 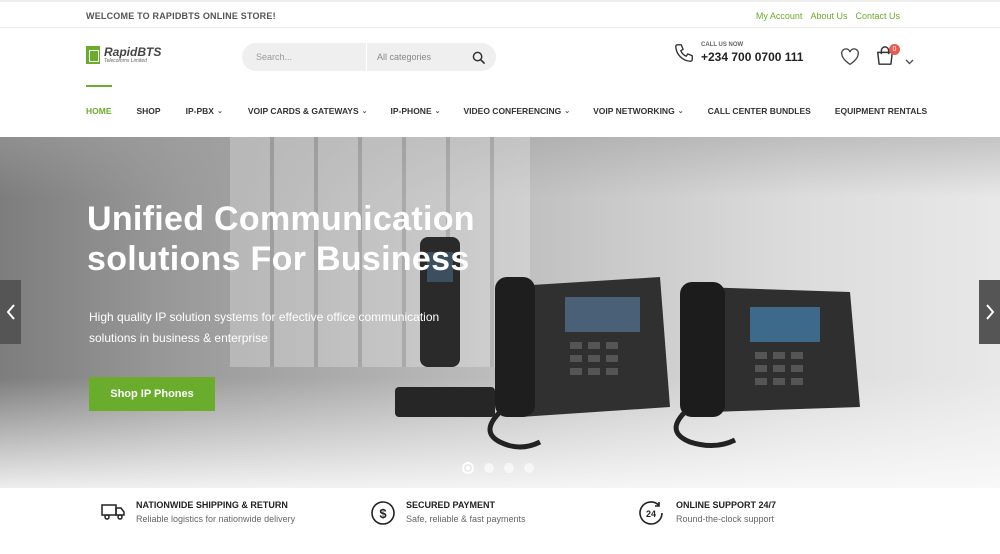 I want to click on phone-icon, so click(x=684, y=53).